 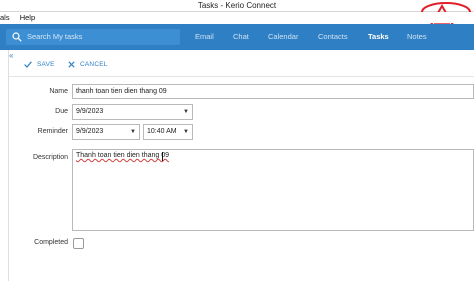 I want to click on search-box: Search My tasks, so click(x=93, y=37).